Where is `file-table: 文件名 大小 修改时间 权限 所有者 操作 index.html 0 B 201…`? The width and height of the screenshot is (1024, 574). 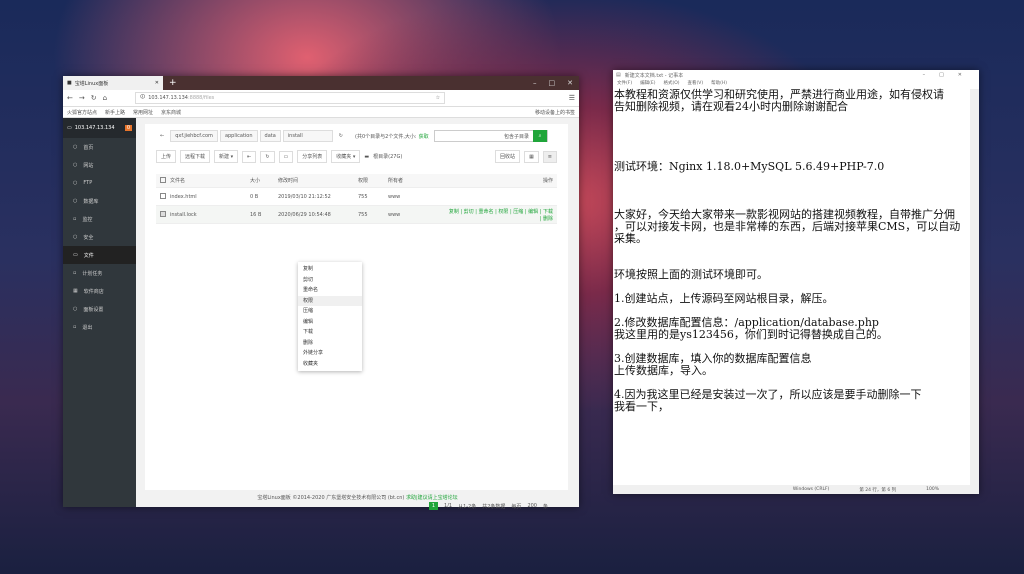 file-table: 文件名 大小 修改时间 权限 所有者 操作 index.html 0 B 201… is located at coordinates (356, 199).